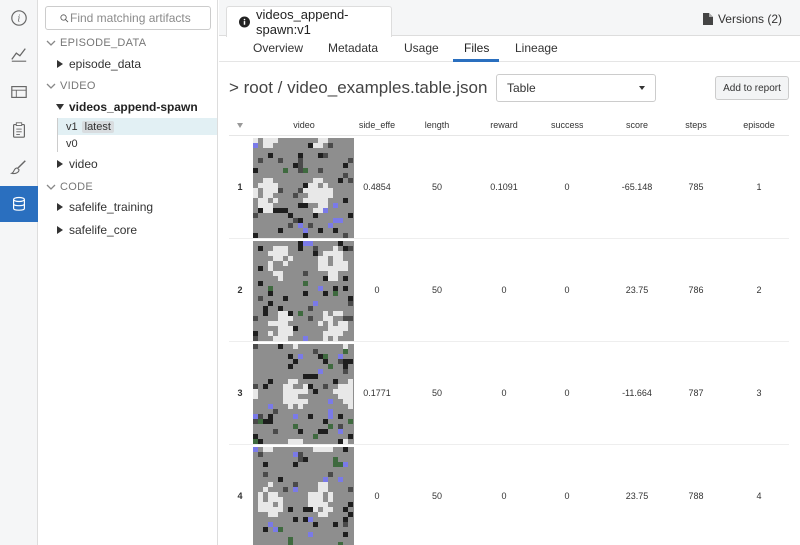 The width and height of the screenshot is (800, 545). I want to click on tree-item-label: safelife_core, so click(103, 230).